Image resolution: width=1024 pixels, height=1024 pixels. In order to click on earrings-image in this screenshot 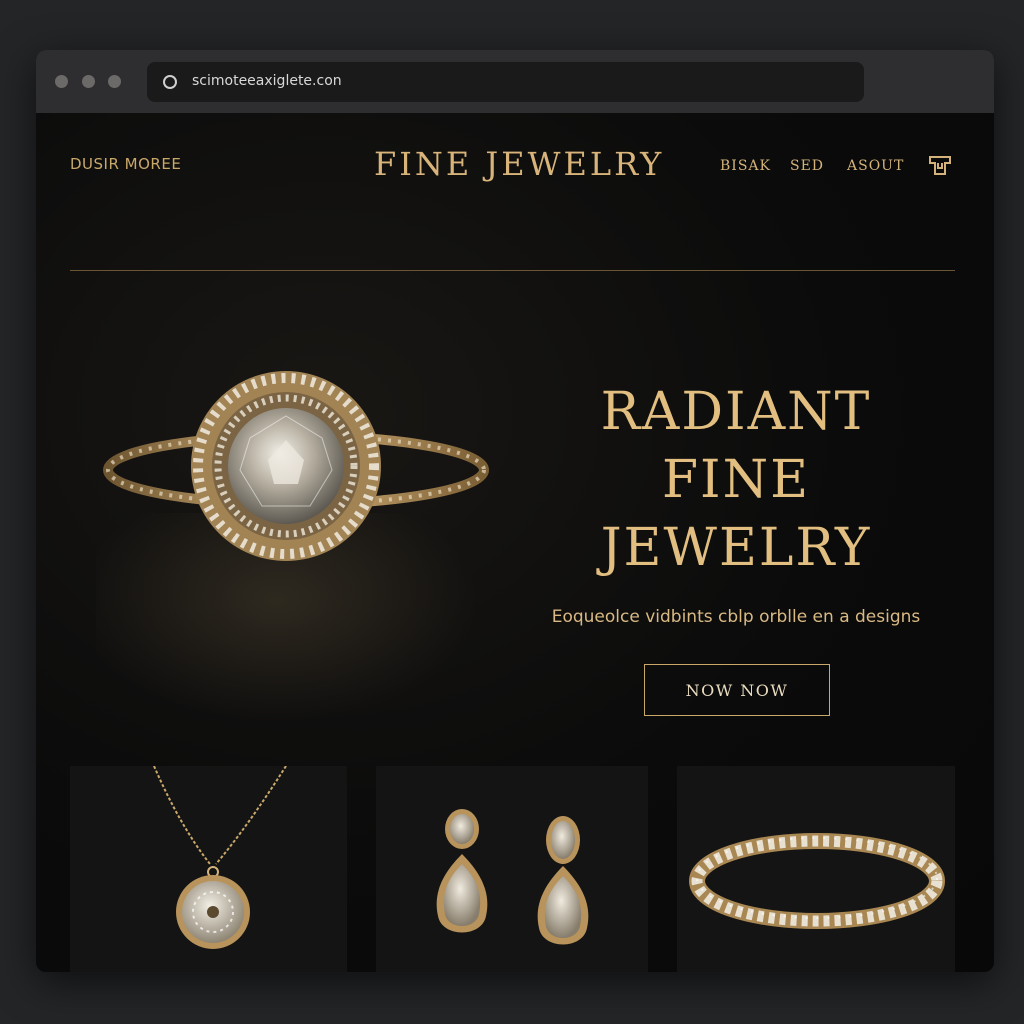, I will do `click(512, 877)`.